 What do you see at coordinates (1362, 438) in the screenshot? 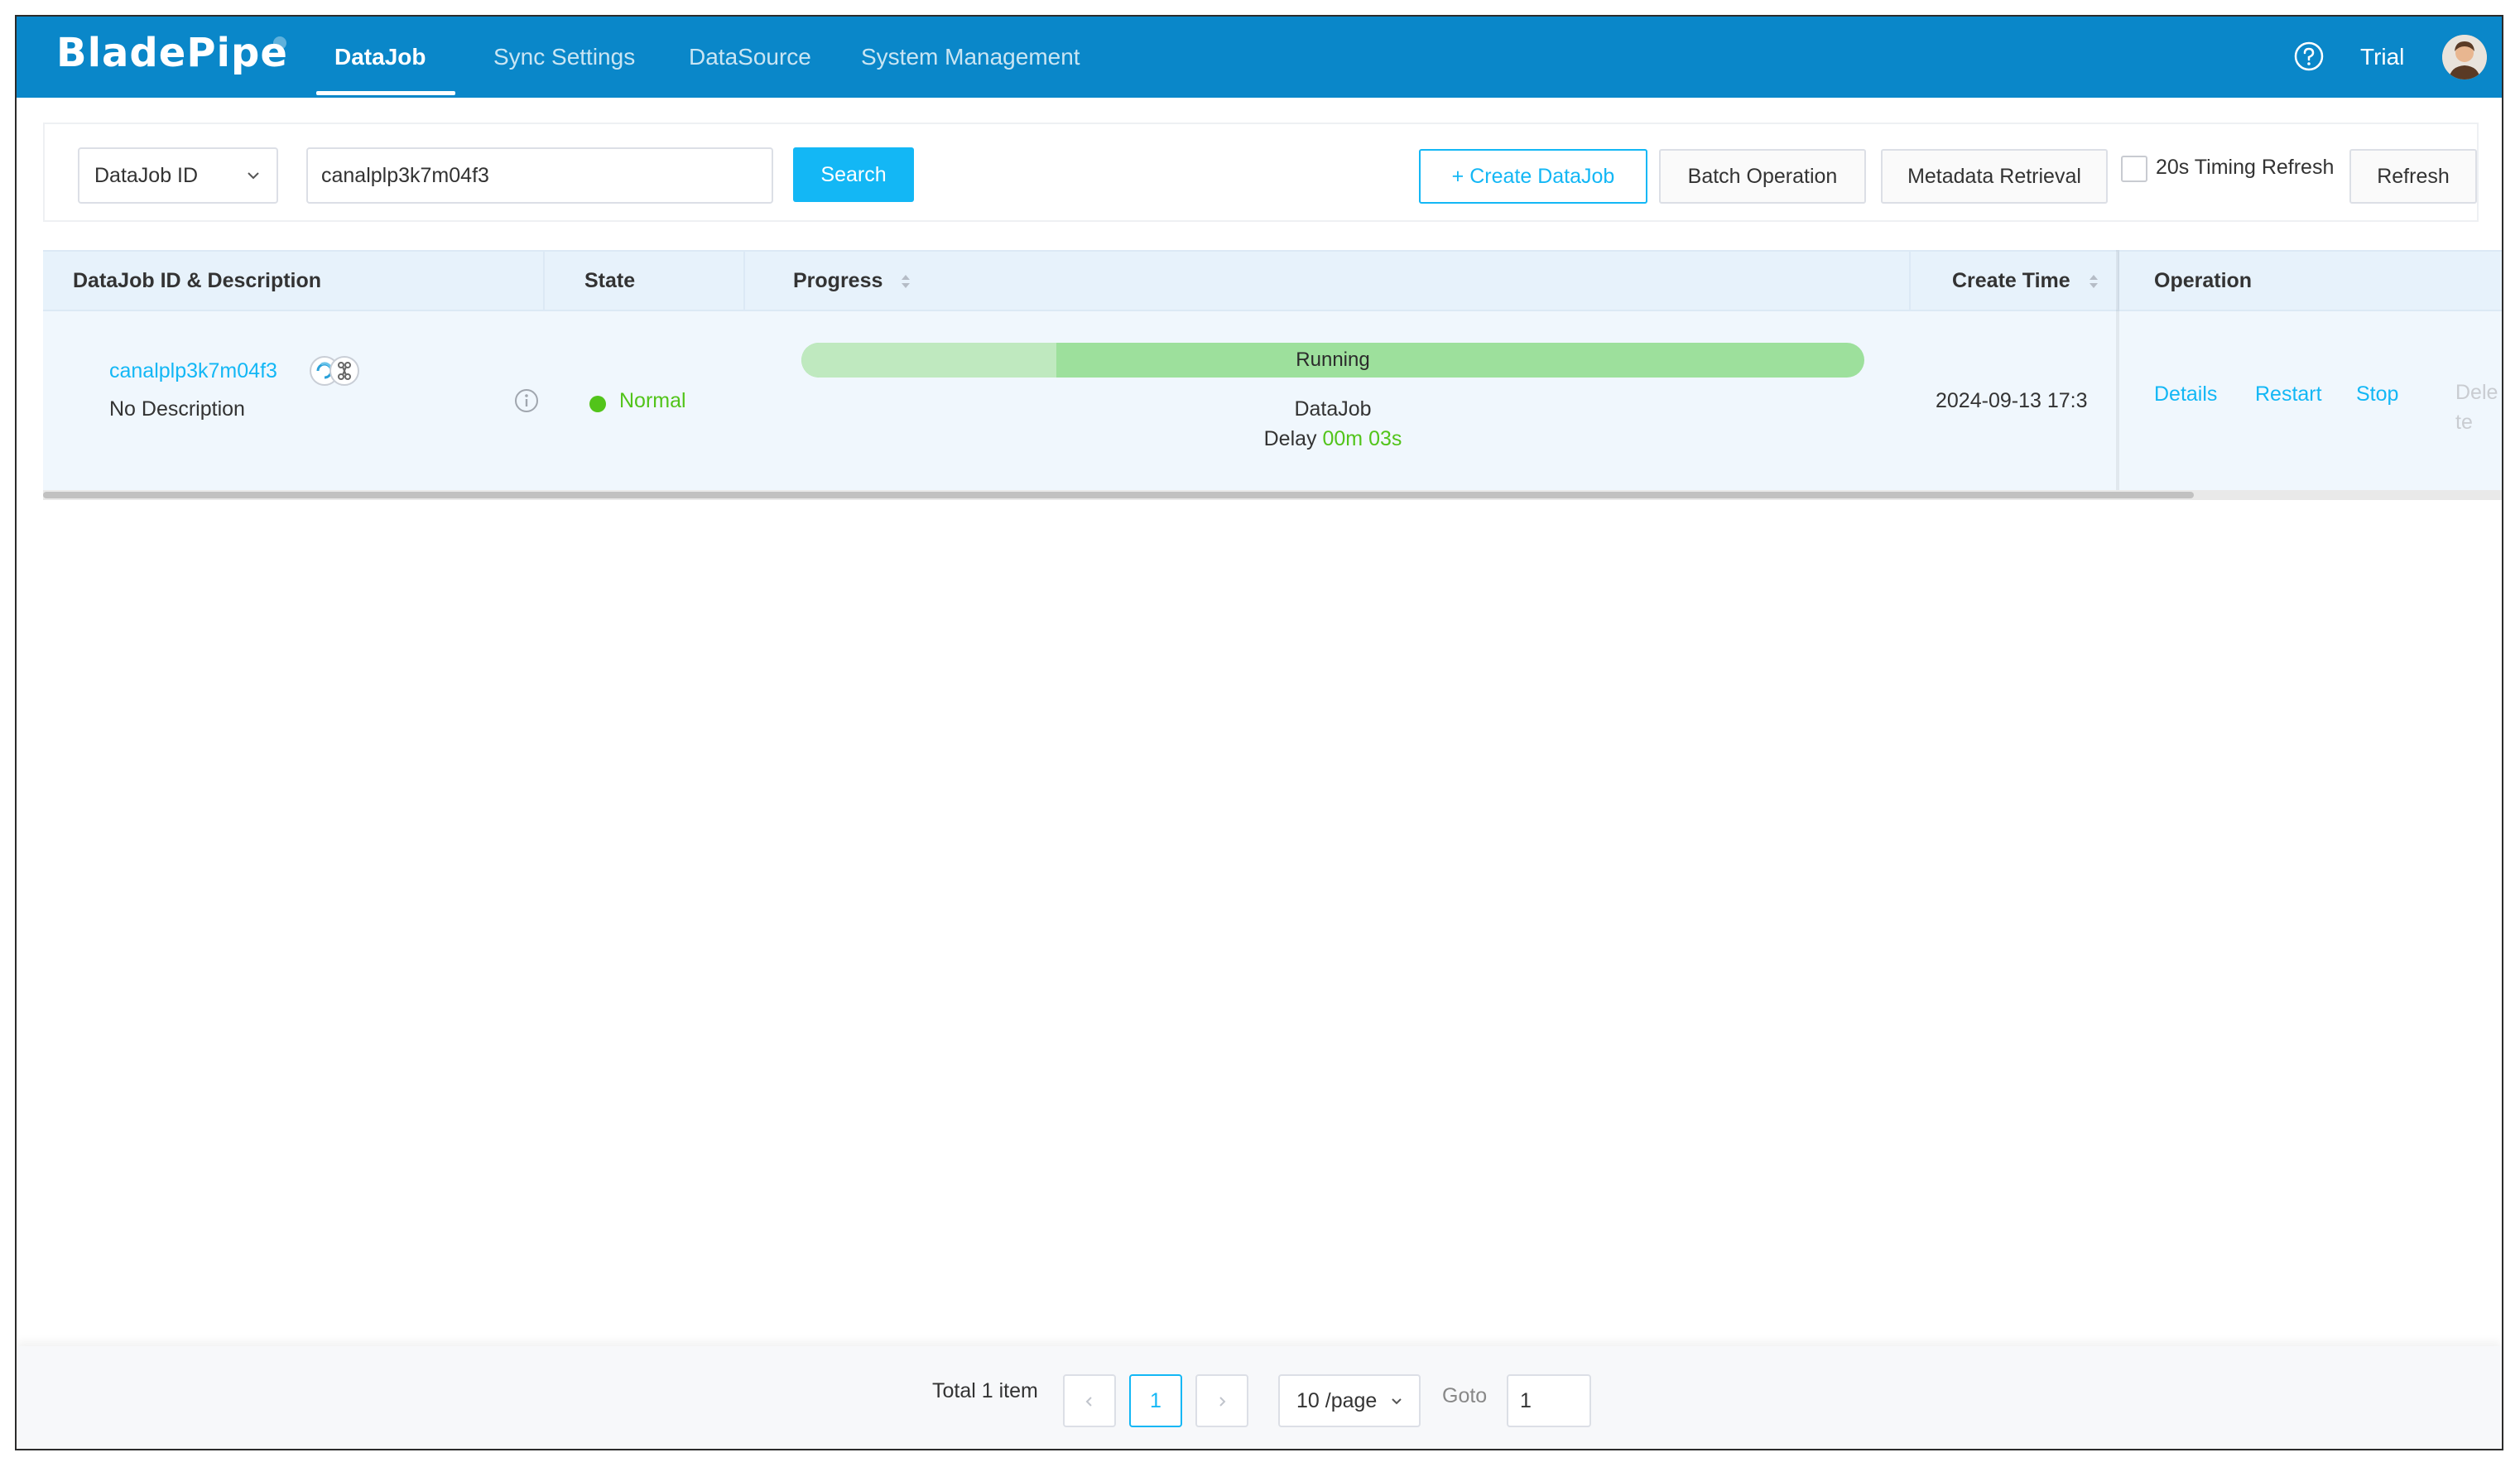
I see `delay-value: 00m 03s` at bounding box center [1362, 438].